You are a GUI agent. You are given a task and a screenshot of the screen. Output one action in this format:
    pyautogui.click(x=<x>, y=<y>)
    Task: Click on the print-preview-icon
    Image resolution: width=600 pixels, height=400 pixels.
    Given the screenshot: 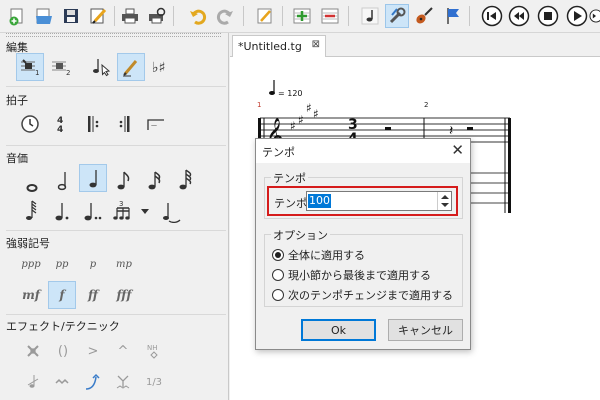 What is the action you would take?
    pyautogui.click(x=157, y=16)
    